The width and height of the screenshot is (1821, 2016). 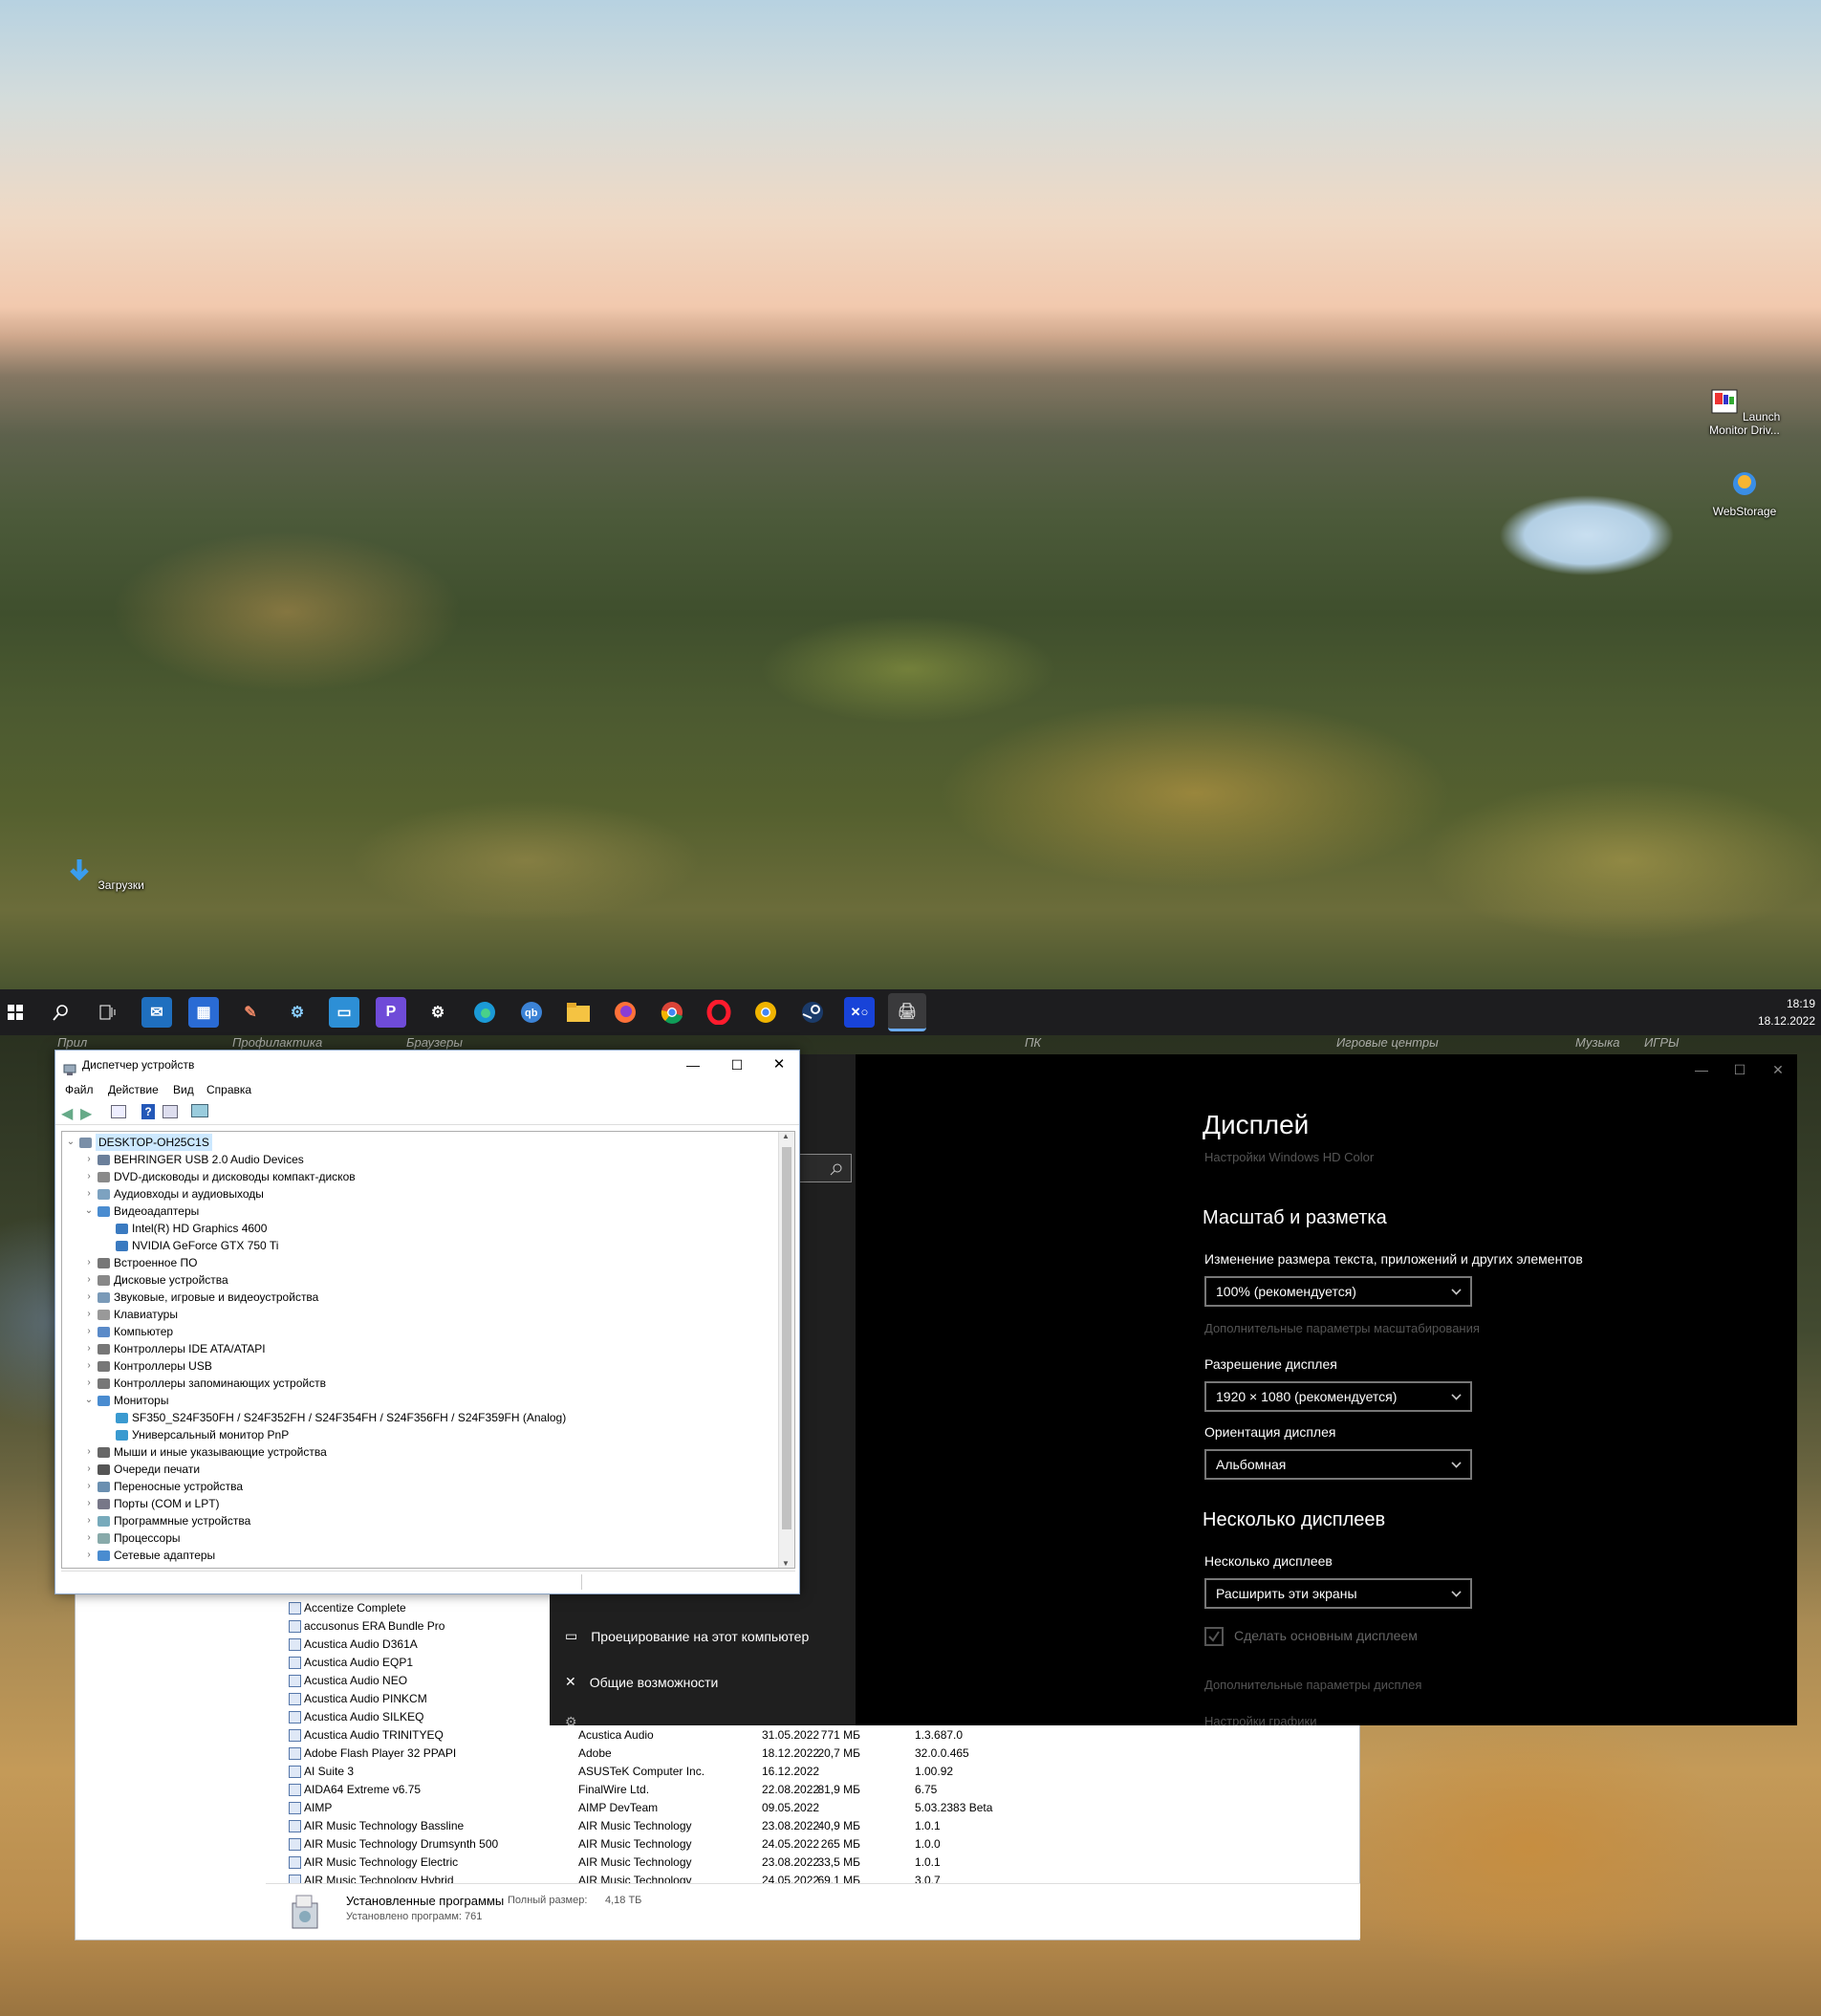 I want to click on advanced-scale-link: Дополнительные параметры масштабирования, so click(x=1342, y=1328).